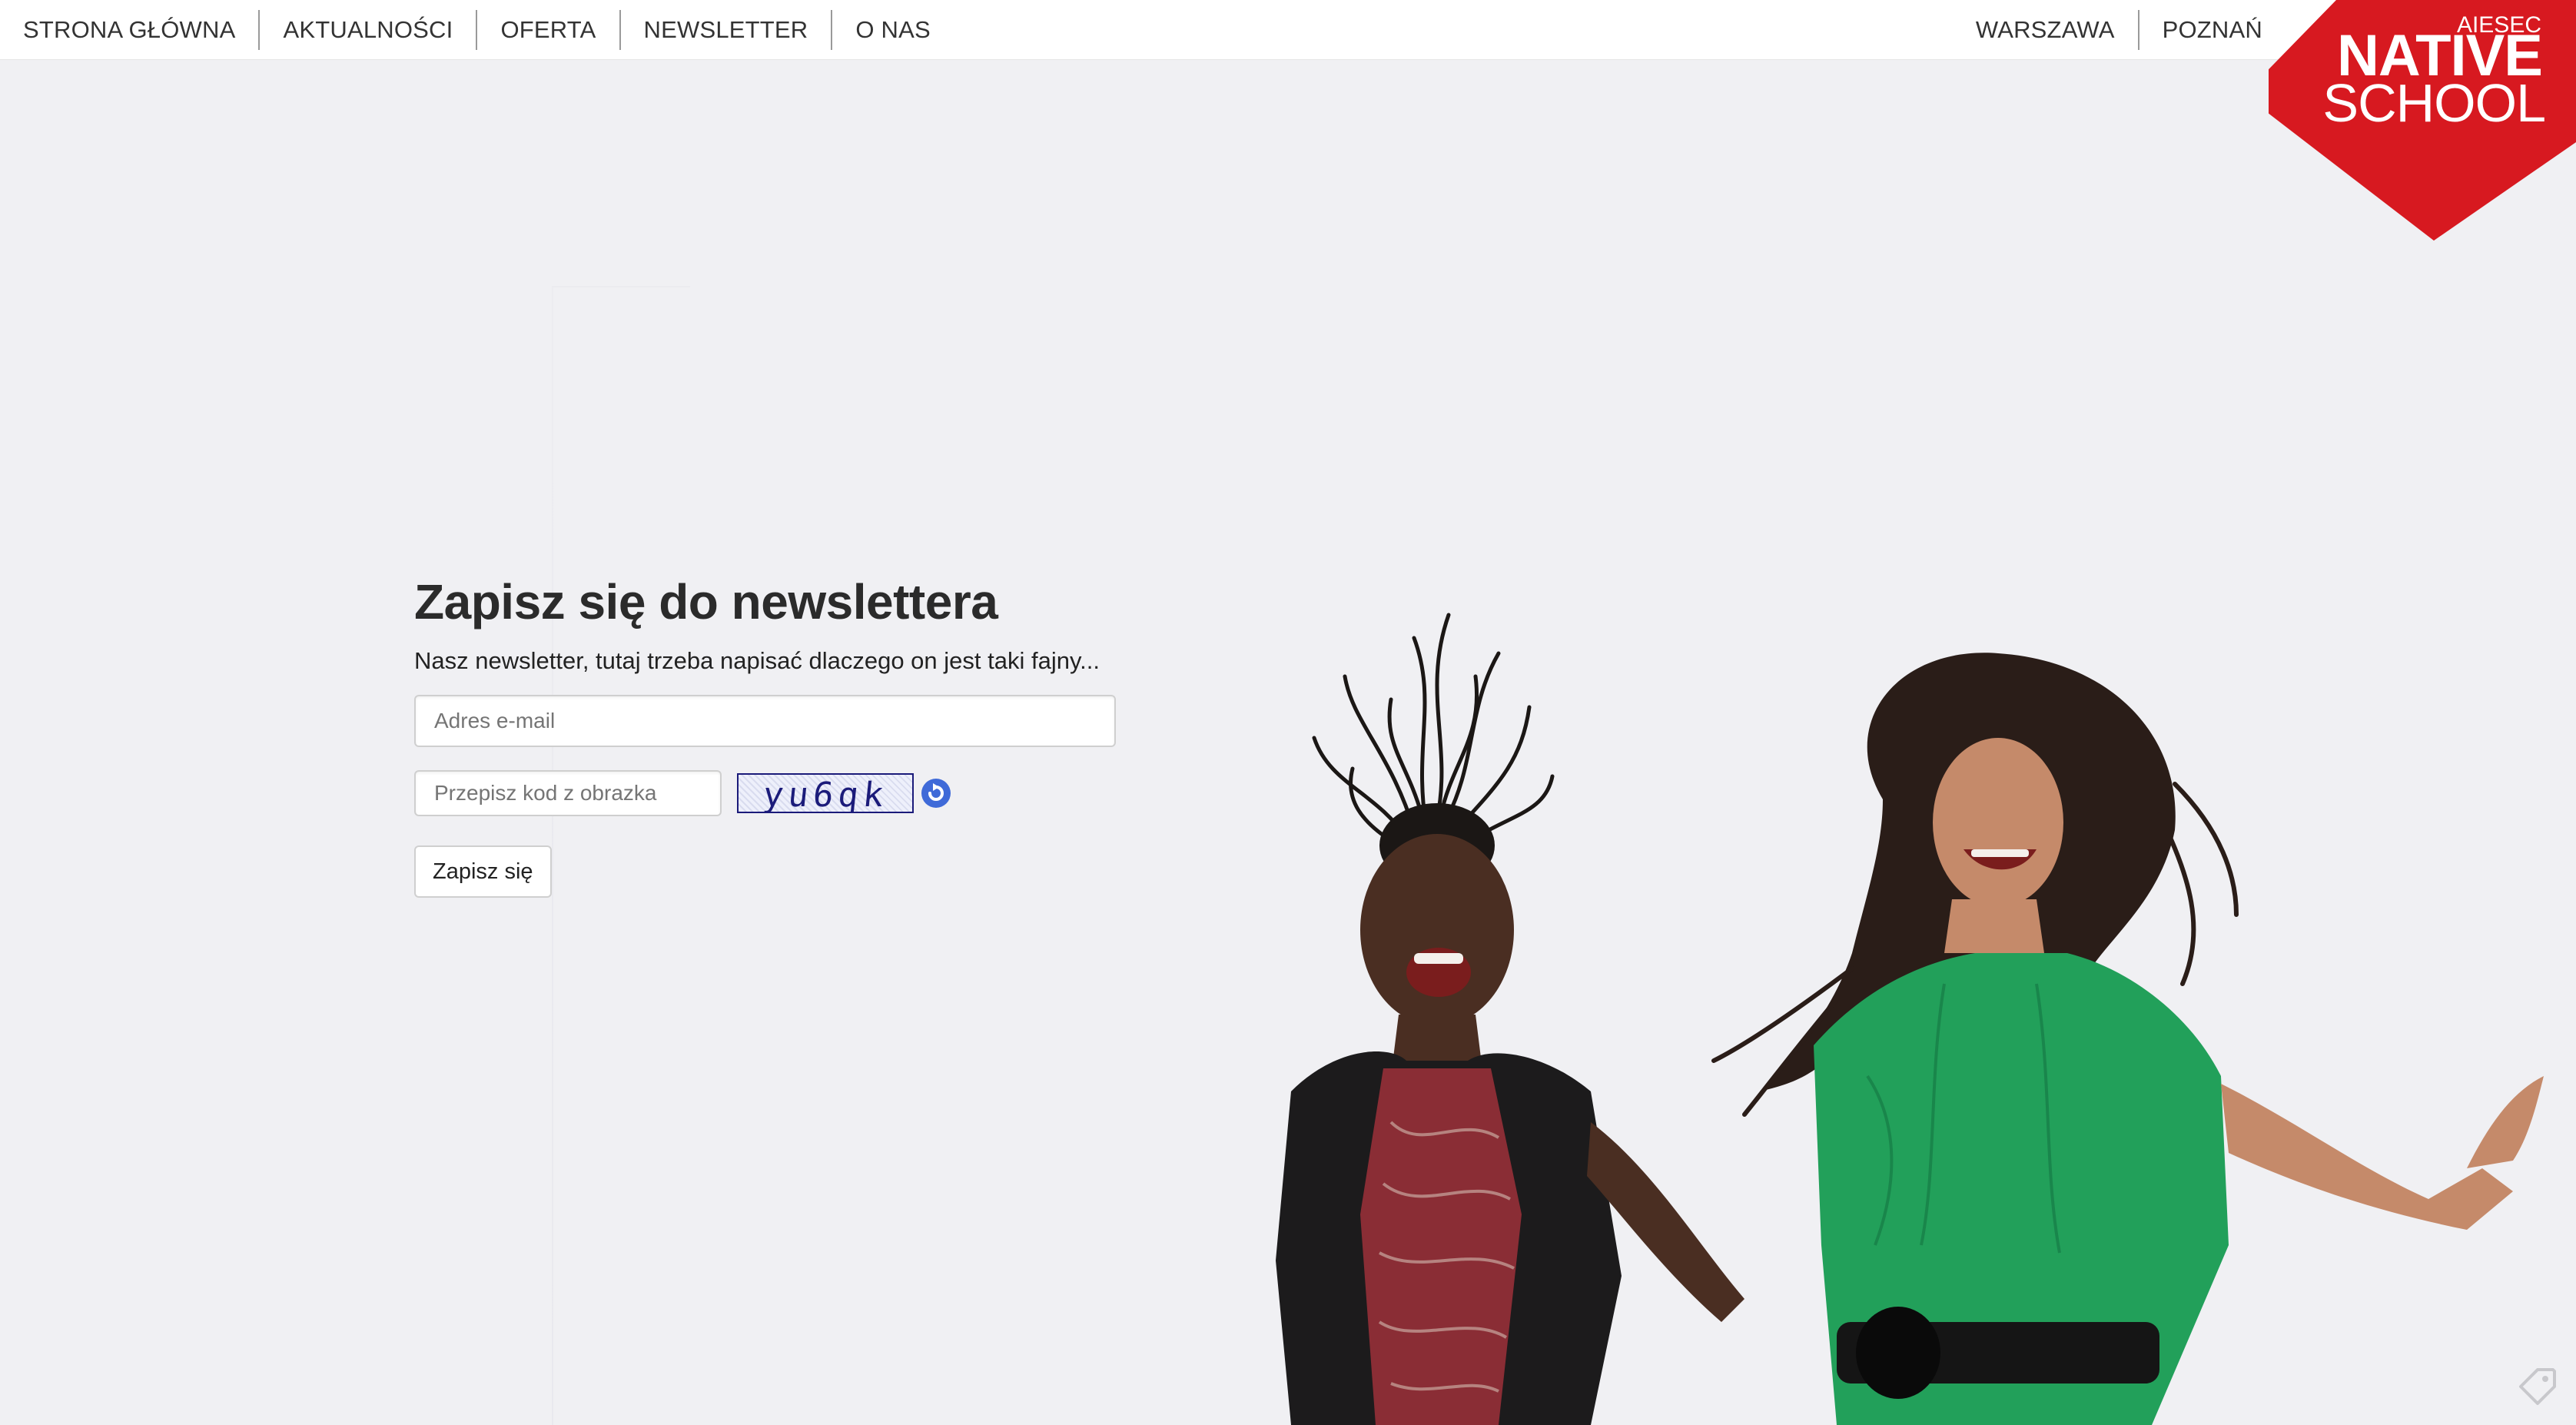 Image resolution: width=2576 pixels, height=1425 pixels. Describe the element at coordinates (129, 30) in the screenshot. I see `nav-strona-glowna: STRONA GŁÓWNA` at that location.